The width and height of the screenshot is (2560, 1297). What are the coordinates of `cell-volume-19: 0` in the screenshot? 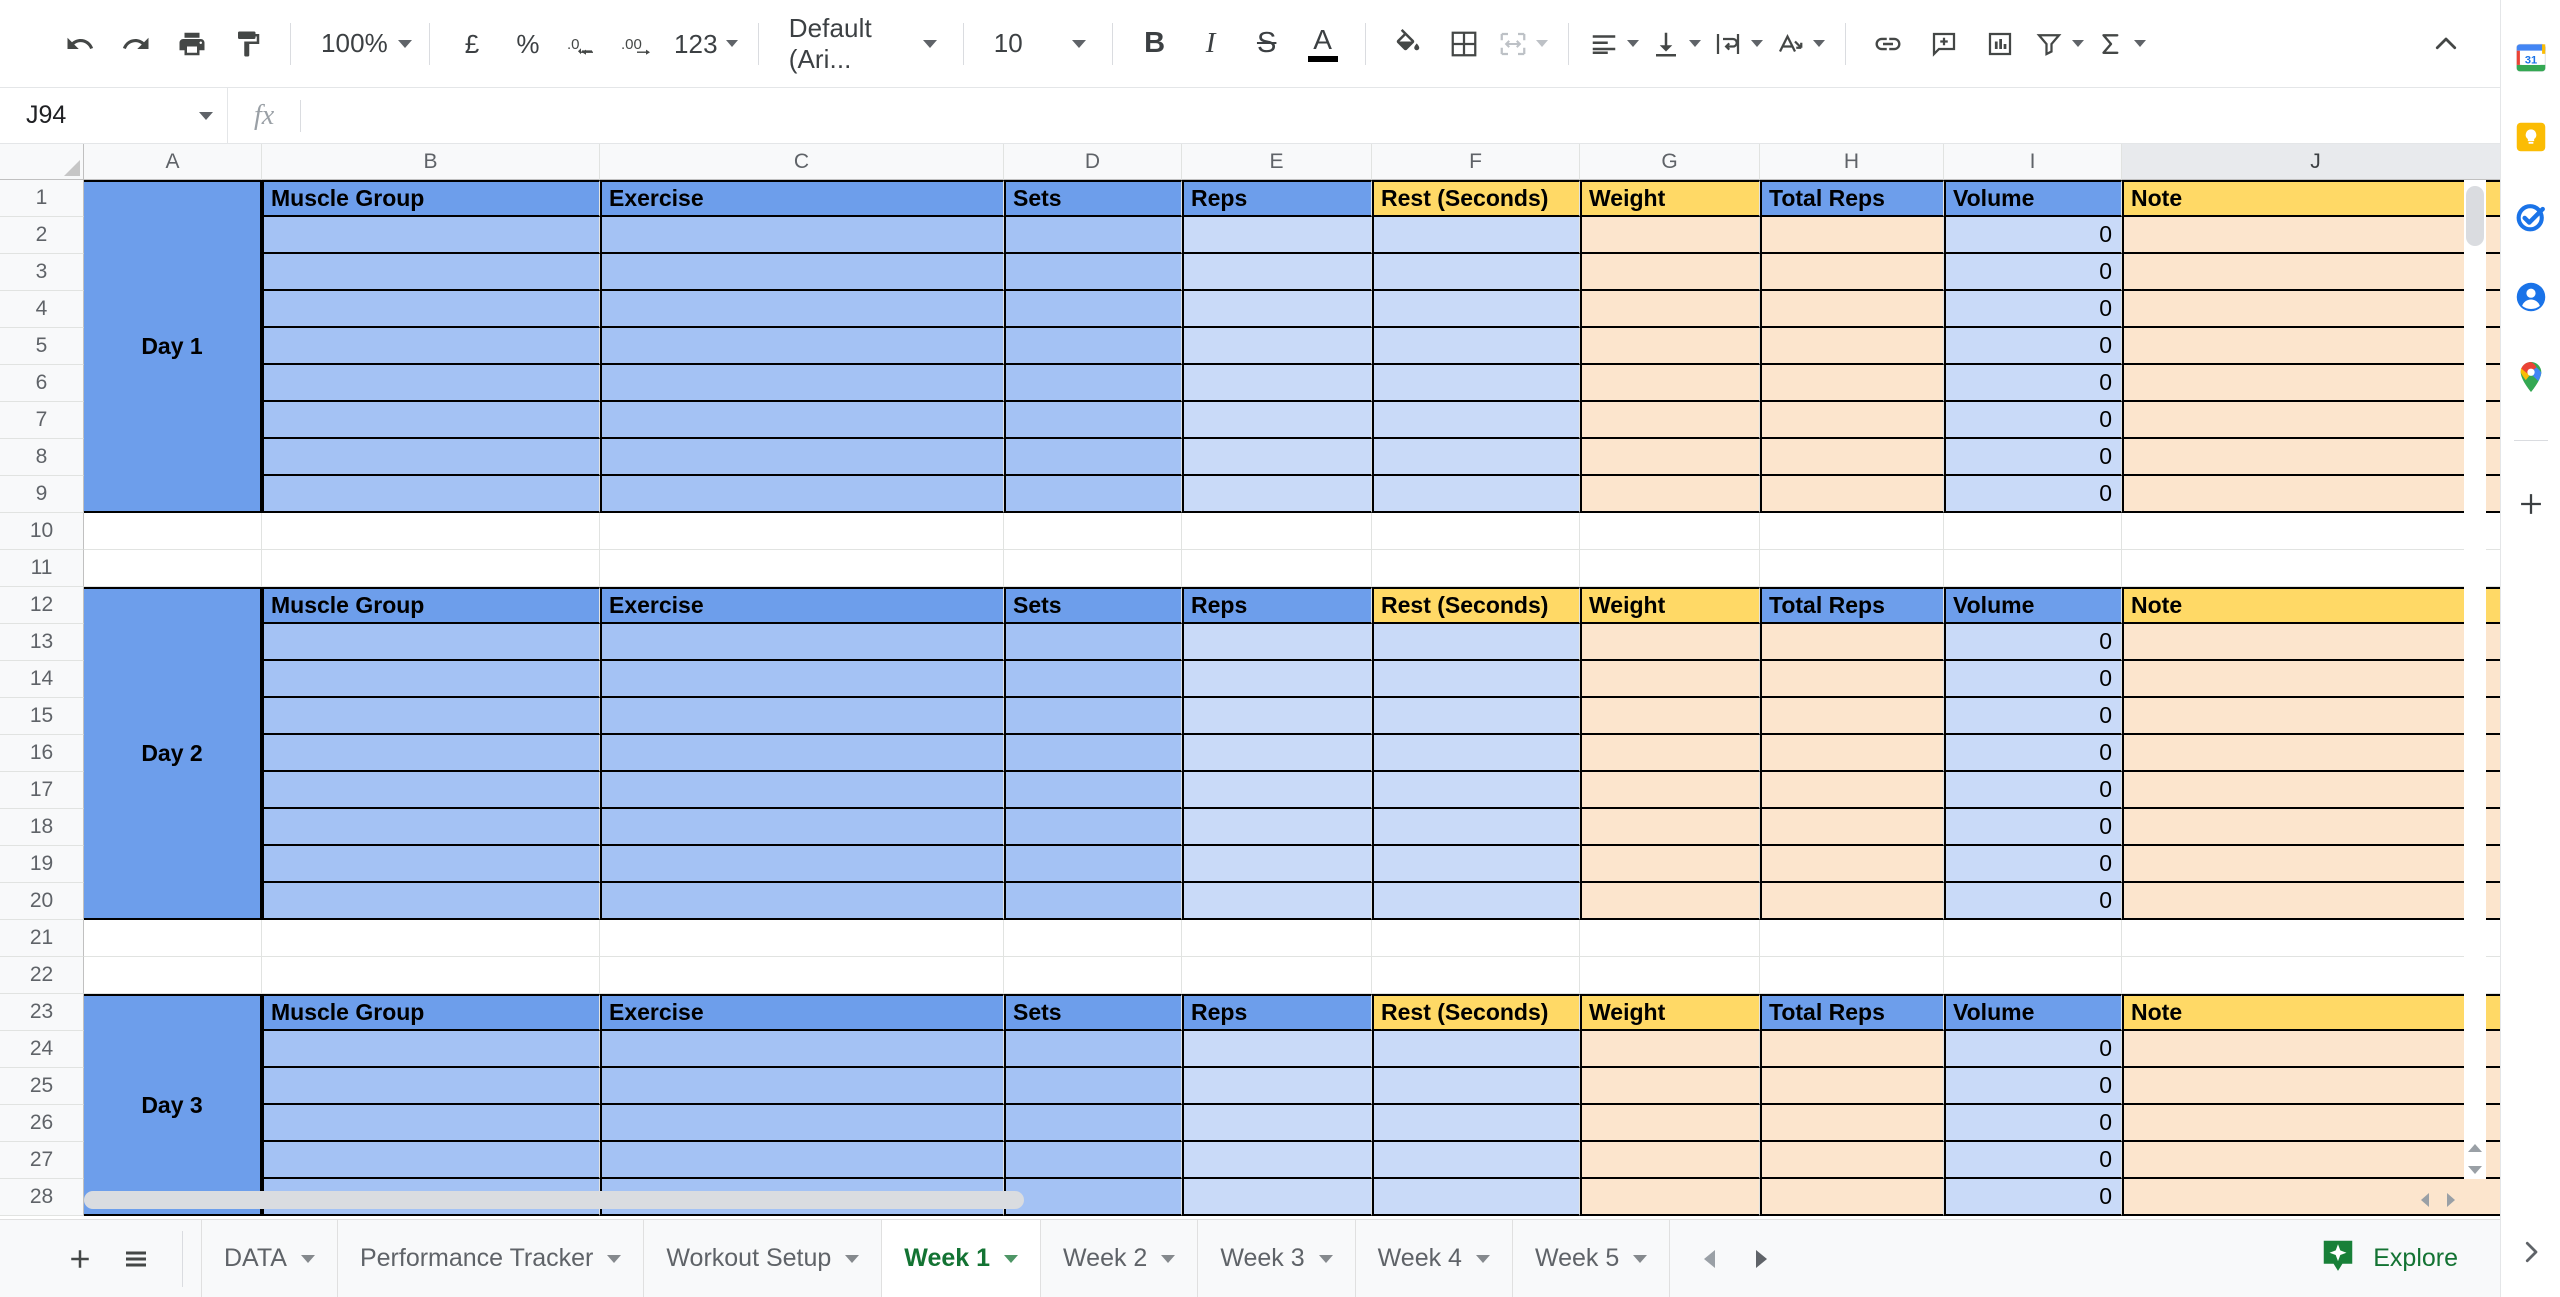 It's located at (2033, 864).